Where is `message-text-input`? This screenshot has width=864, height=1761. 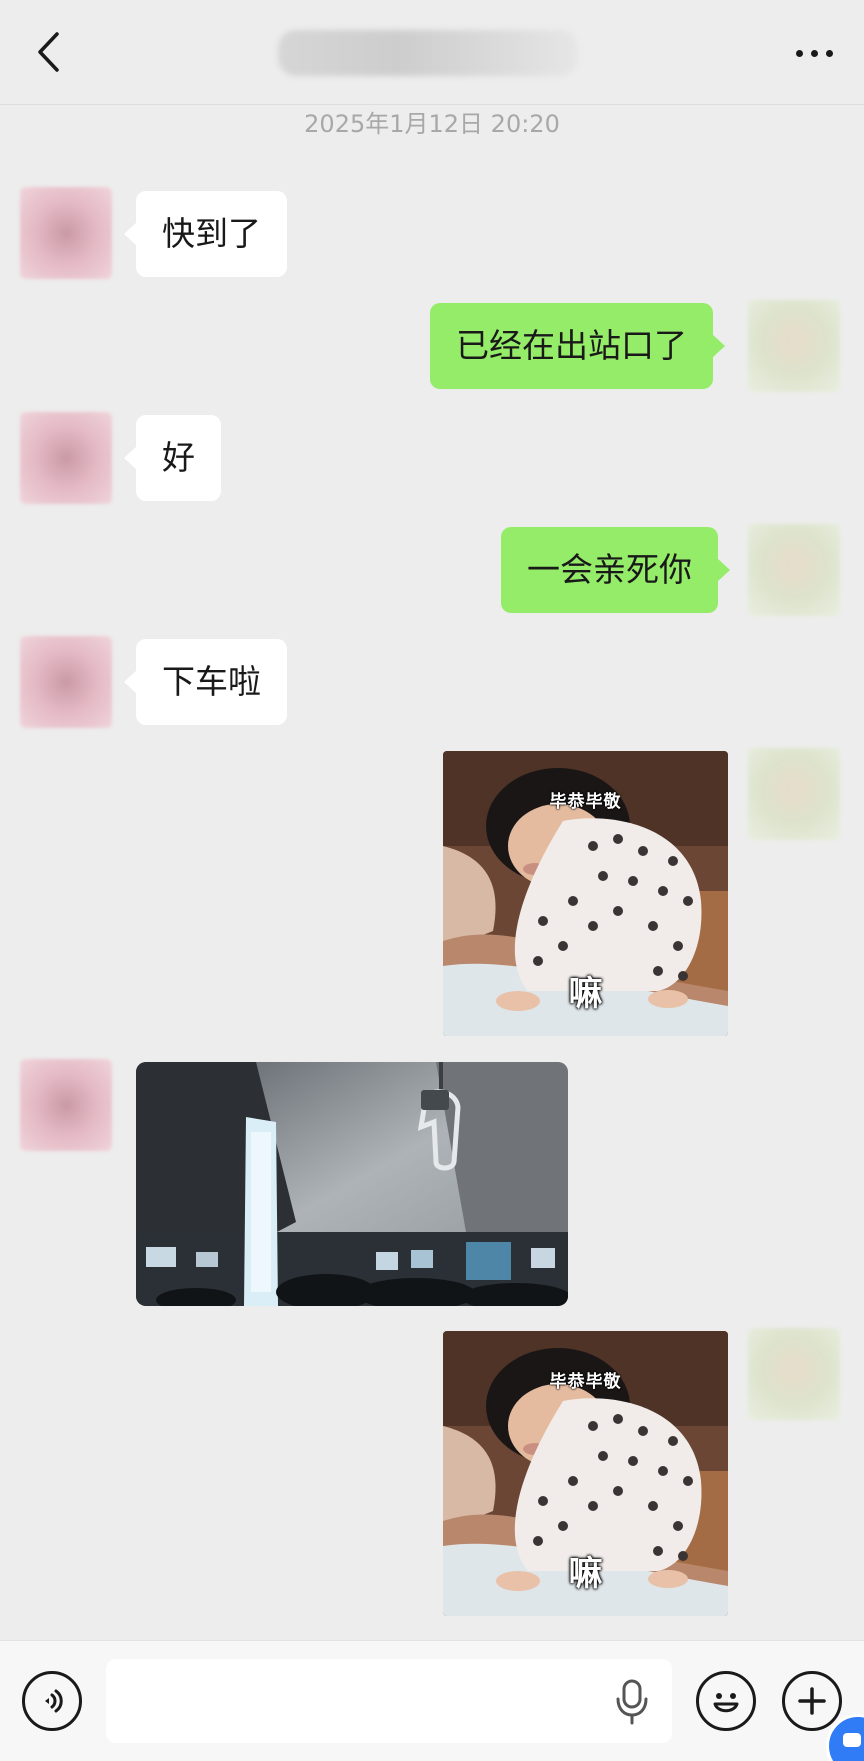
message-text-input is located at coordinates (389, 1701).